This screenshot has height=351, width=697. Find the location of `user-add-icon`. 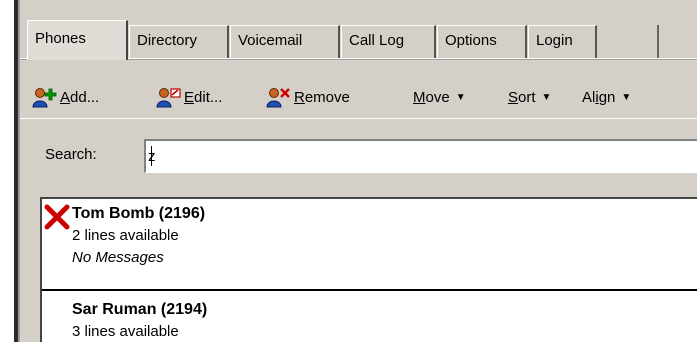

user-add-icon is located at coordinates (44, 98).